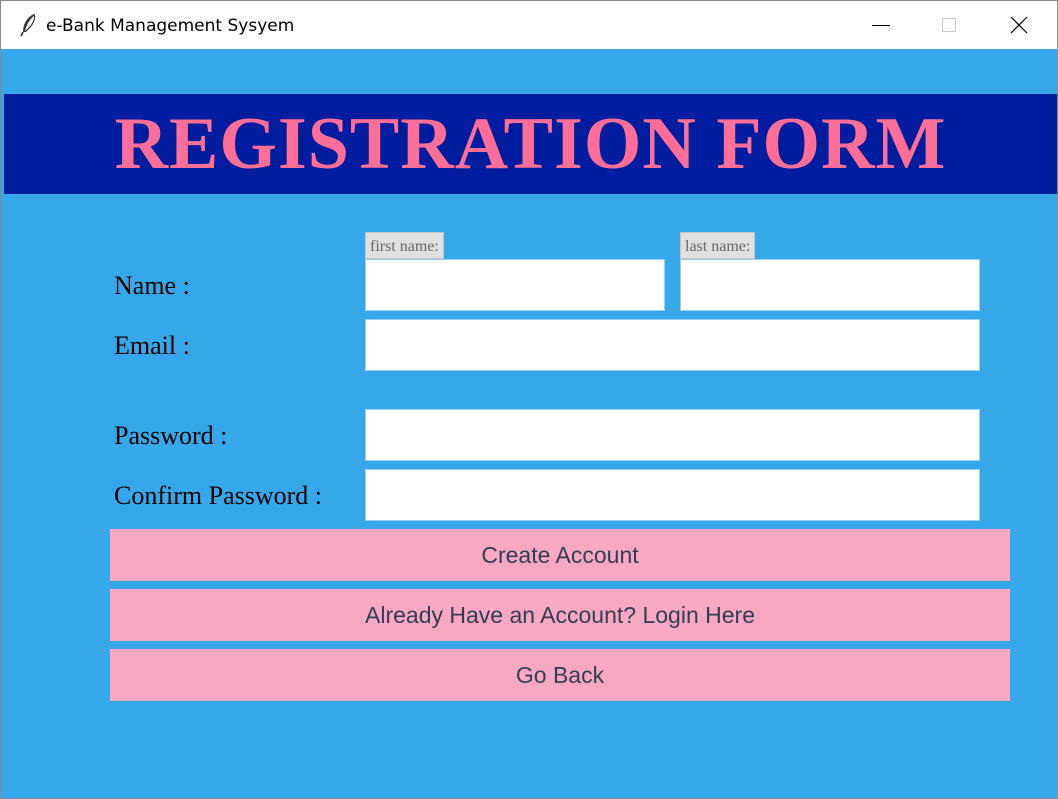  Describe the element at coordinates (830, 285) in the screenshot. I see `last-name-input` at that location.